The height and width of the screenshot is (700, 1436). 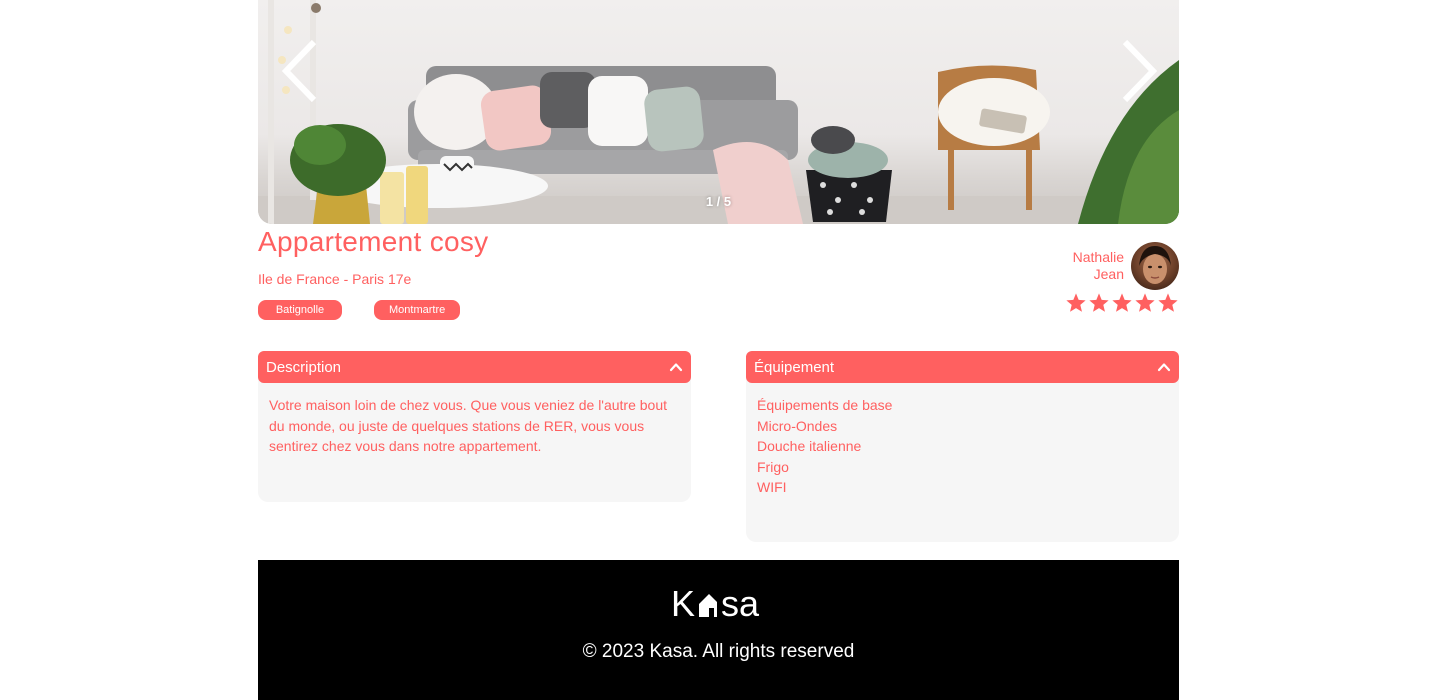 I want to click on copyright-text: © 2023 Kasa. All rights reserved, so click(x=718, y=651).